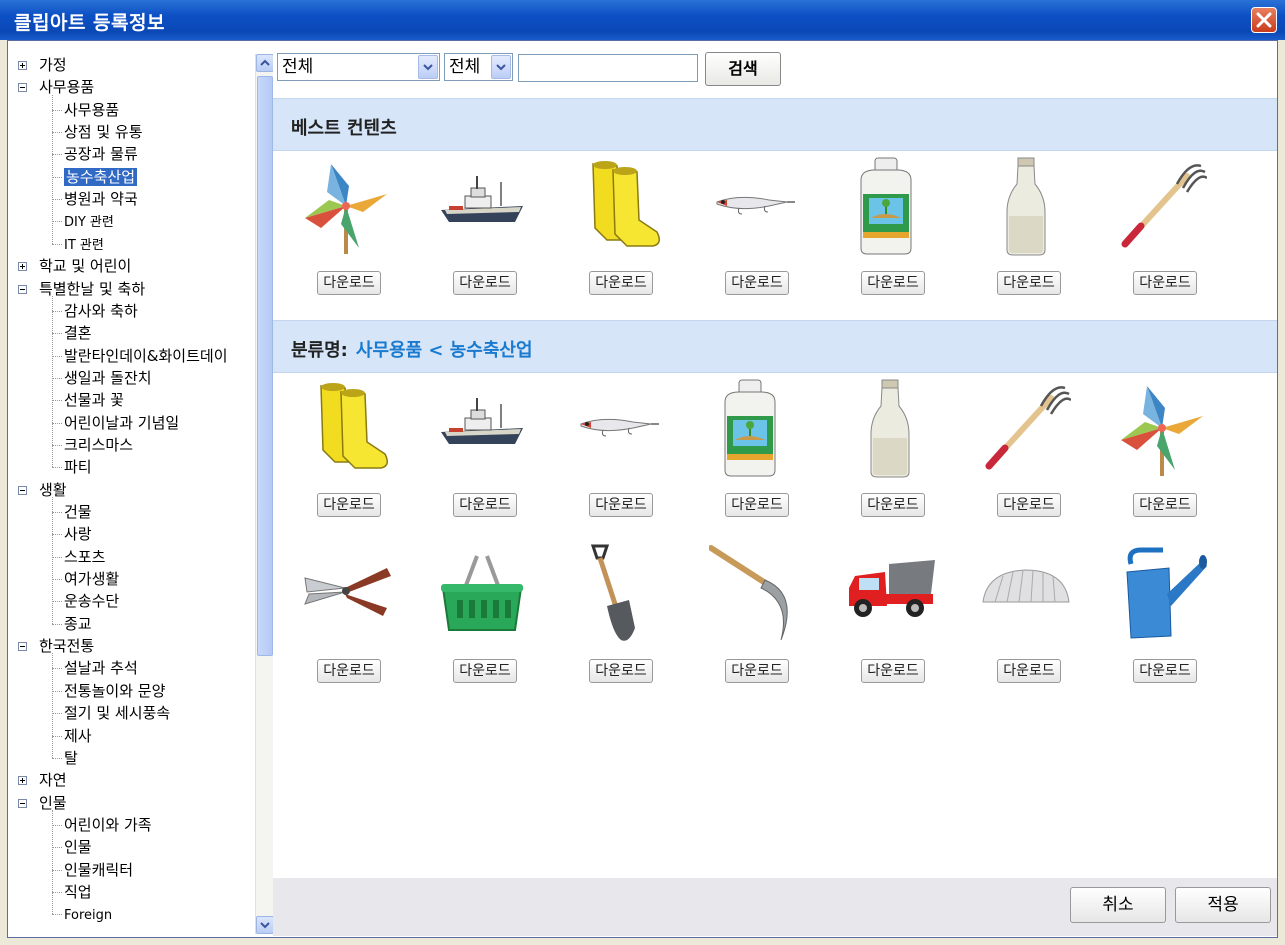 The image size is (1285, 945). What do you see at coordinates (78, 557) in the screenshot?
I see `tree-subcategory: 스포츠` at bounding box center [78, 557].